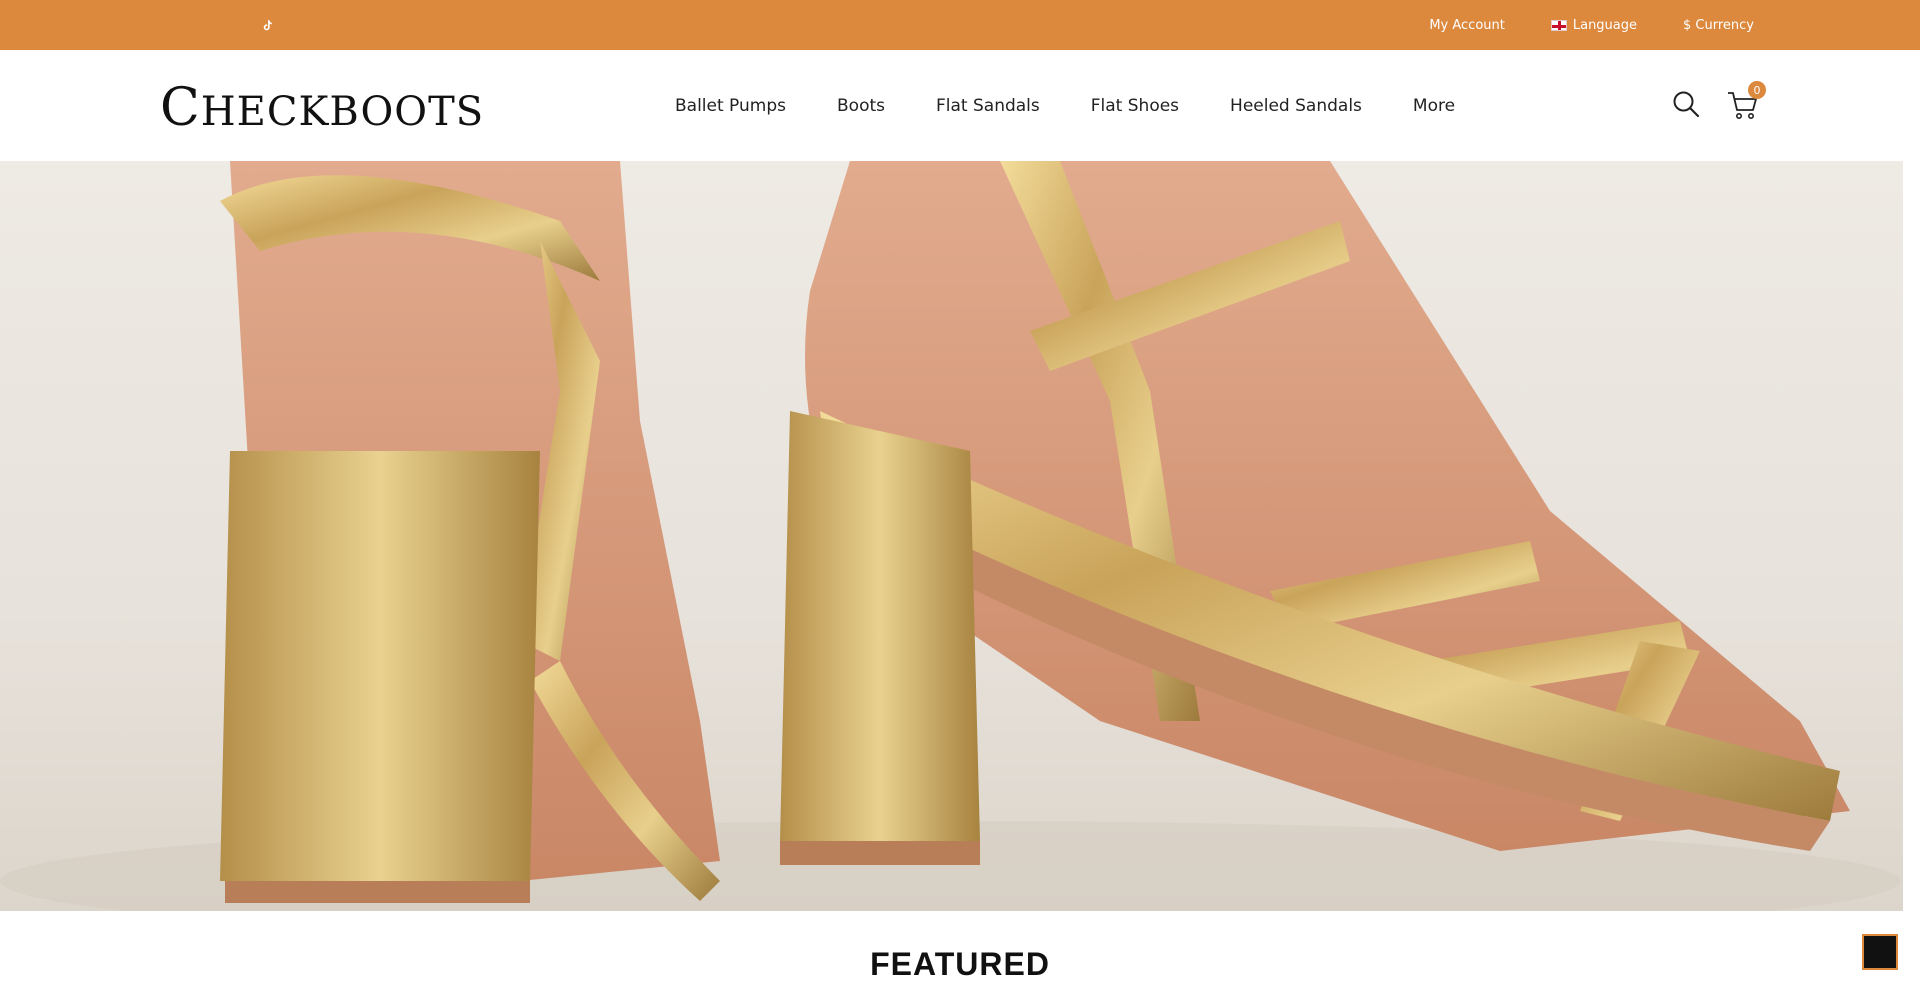 The width and height of the screenshot is (1920, 993). Describe the element at coordinates (181, 25) in the screenshot. I see `facebook-icon` at that location.